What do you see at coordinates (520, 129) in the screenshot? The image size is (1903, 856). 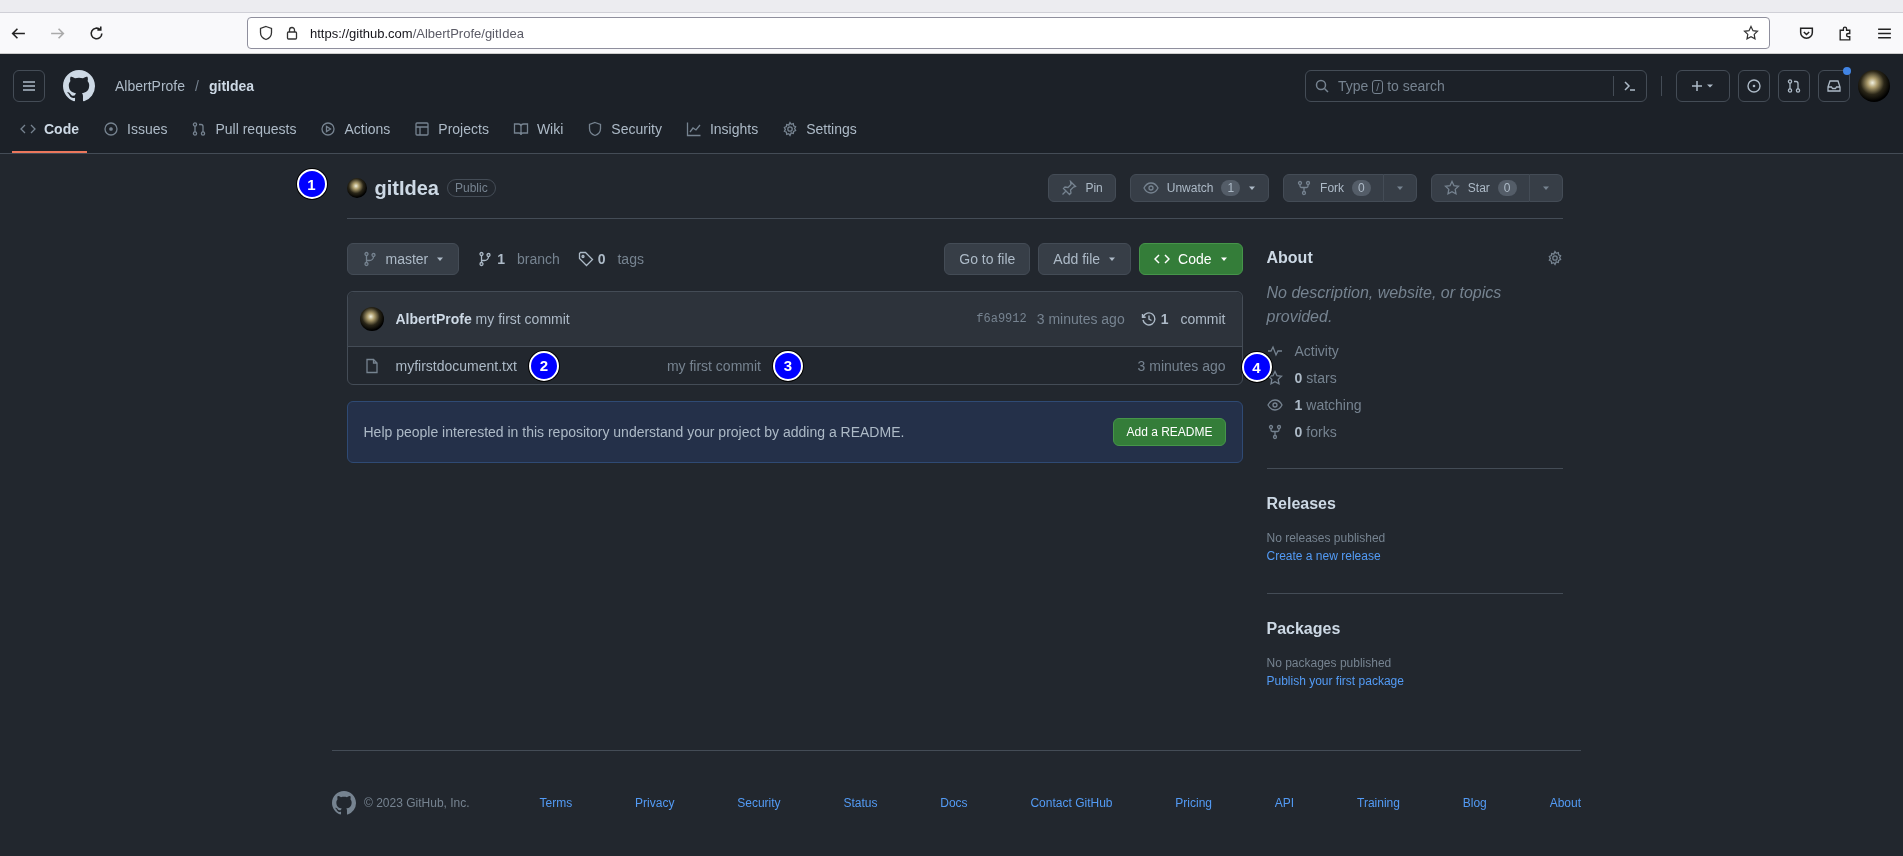 I see `book-icon` at bounding box center [520, 129].